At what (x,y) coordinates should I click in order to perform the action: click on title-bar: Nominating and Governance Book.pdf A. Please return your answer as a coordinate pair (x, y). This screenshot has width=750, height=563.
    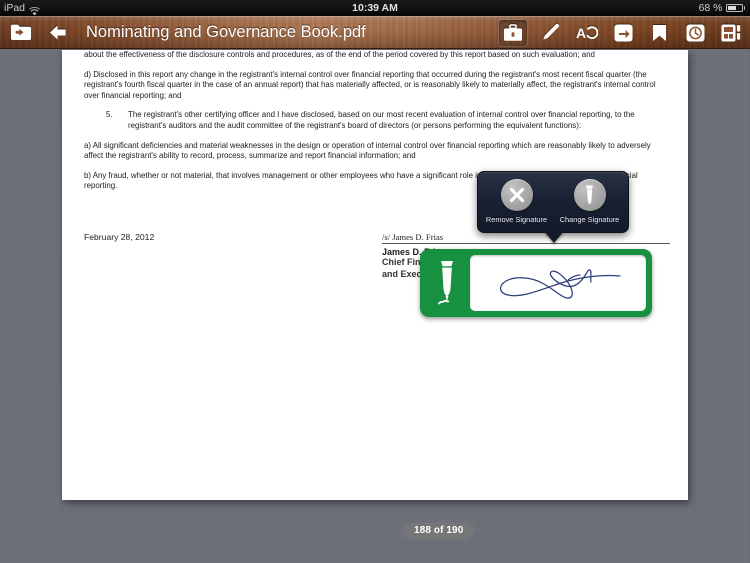
    Looking at the image, I should click on (375, 32).